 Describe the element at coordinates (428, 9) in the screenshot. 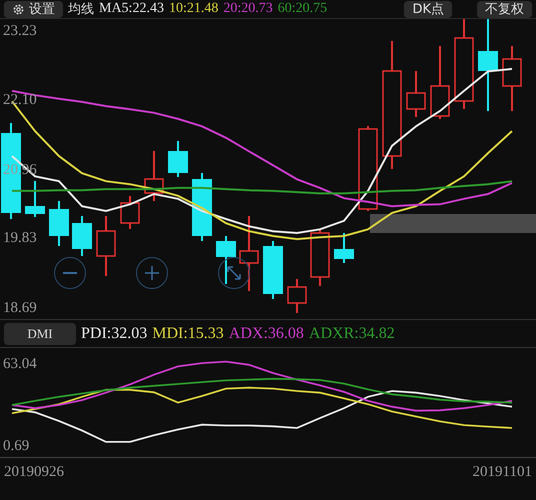

I see `dk-button: DK点` at that location.